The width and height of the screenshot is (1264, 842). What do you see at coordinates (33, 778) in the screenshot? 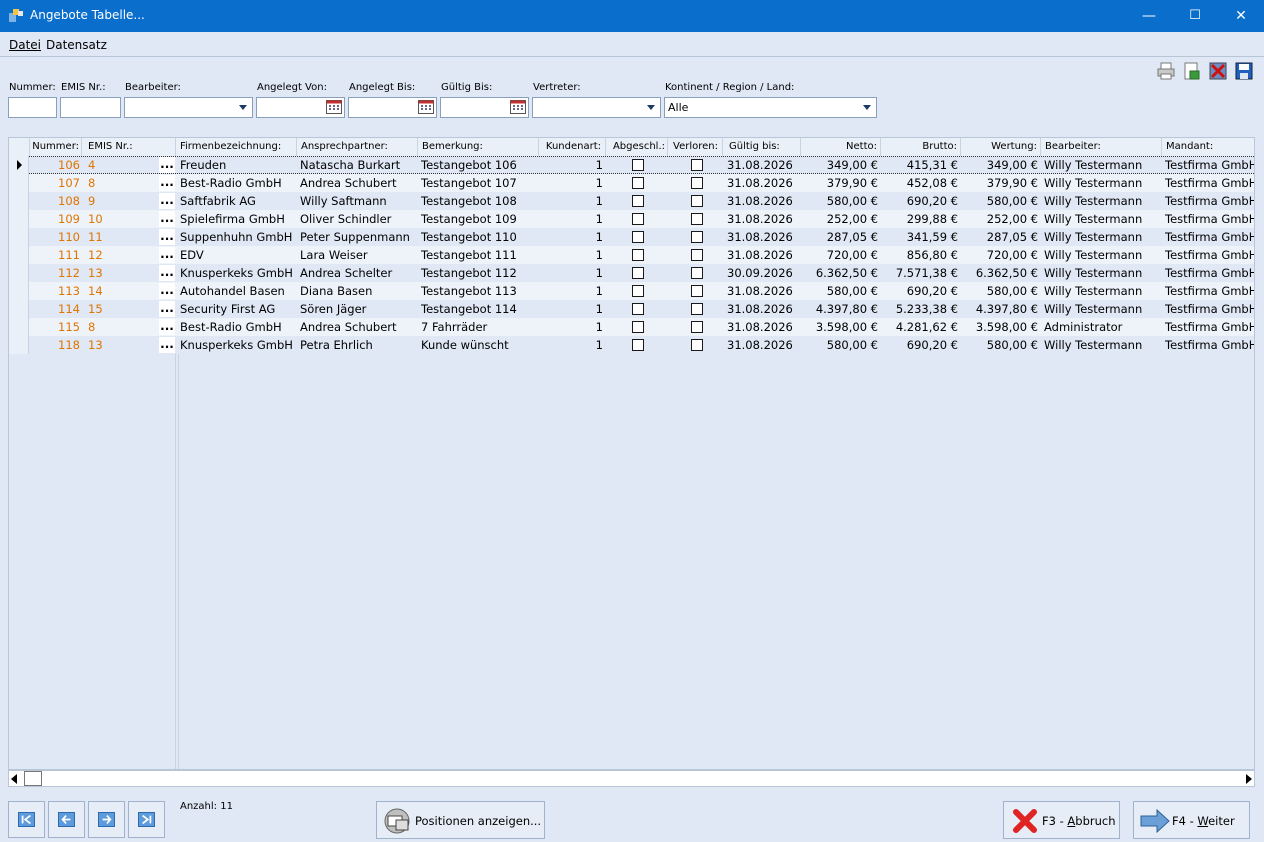
I see `scrollbar-thumb` at bounding box center [33, 778].